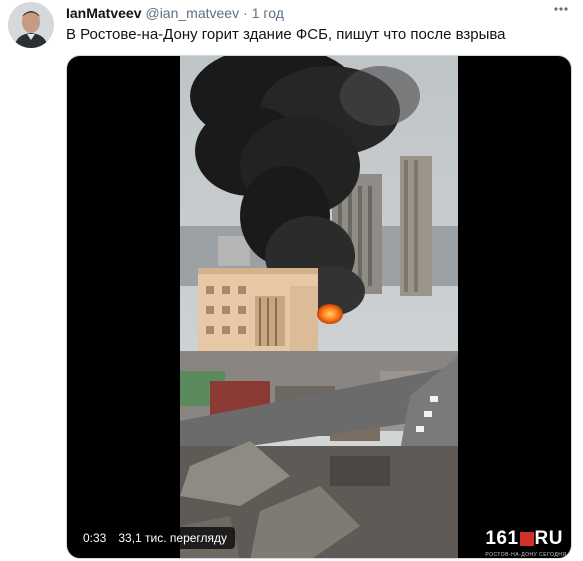 This screenshot has height=561, width=583. I want to click on video-stats-overlay: 0:33 33,1 тис. перегляду, so click(155, 538).